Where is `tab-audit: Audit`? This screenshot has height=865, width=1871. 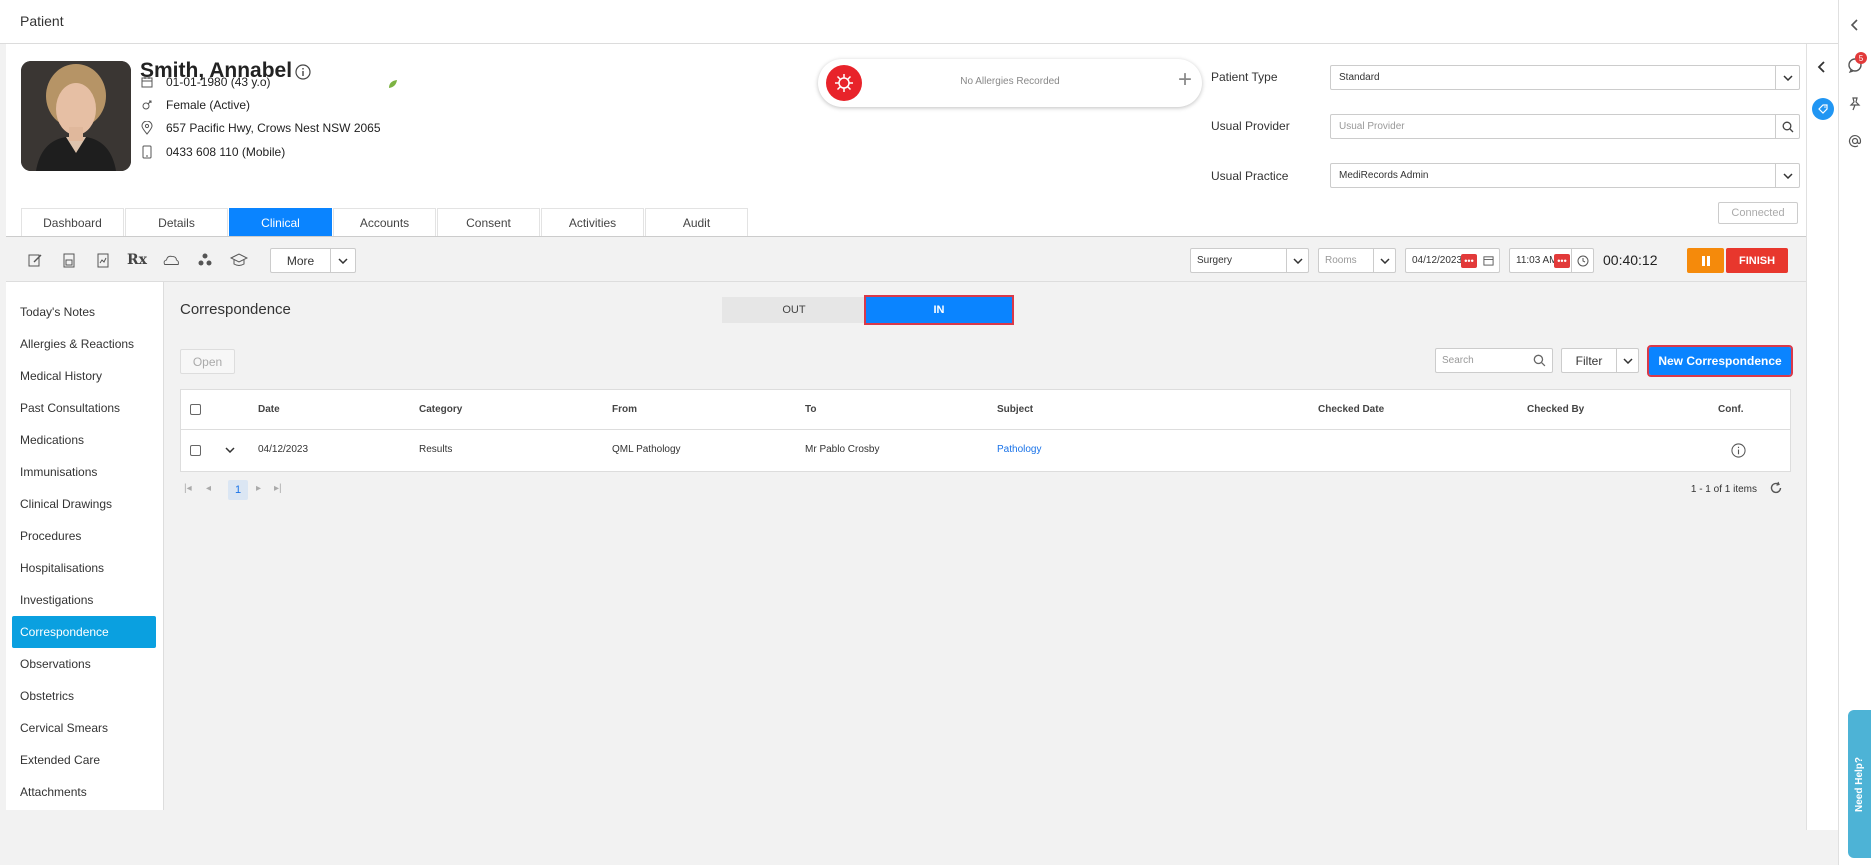 tab-audit: Audit is located at coordinates (696, 222).